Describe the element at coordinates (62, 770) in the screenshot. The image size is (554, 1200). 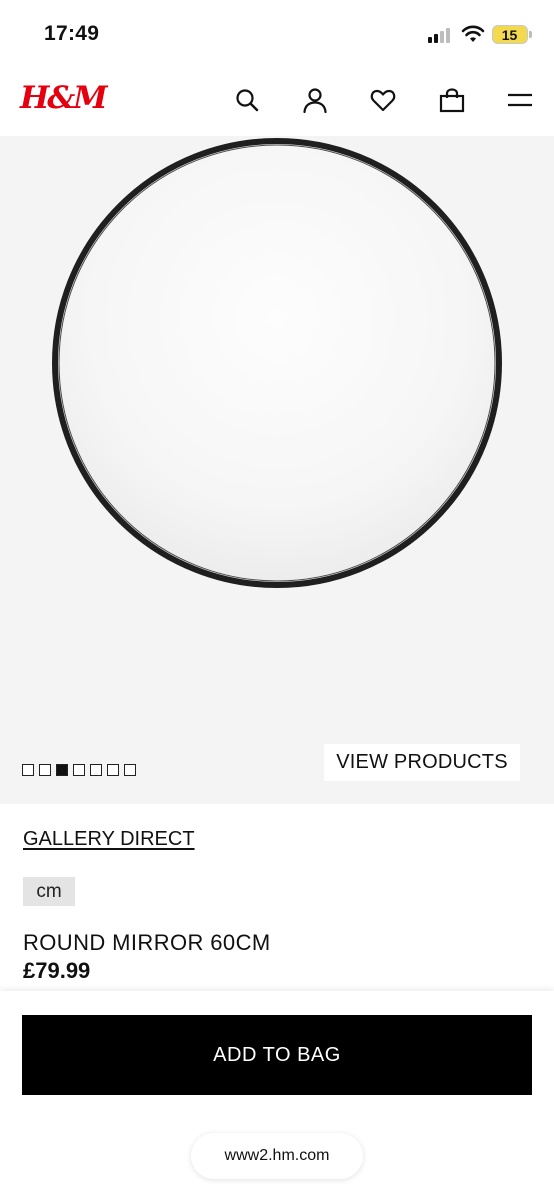
I see `gallery-dot-active` at that location.